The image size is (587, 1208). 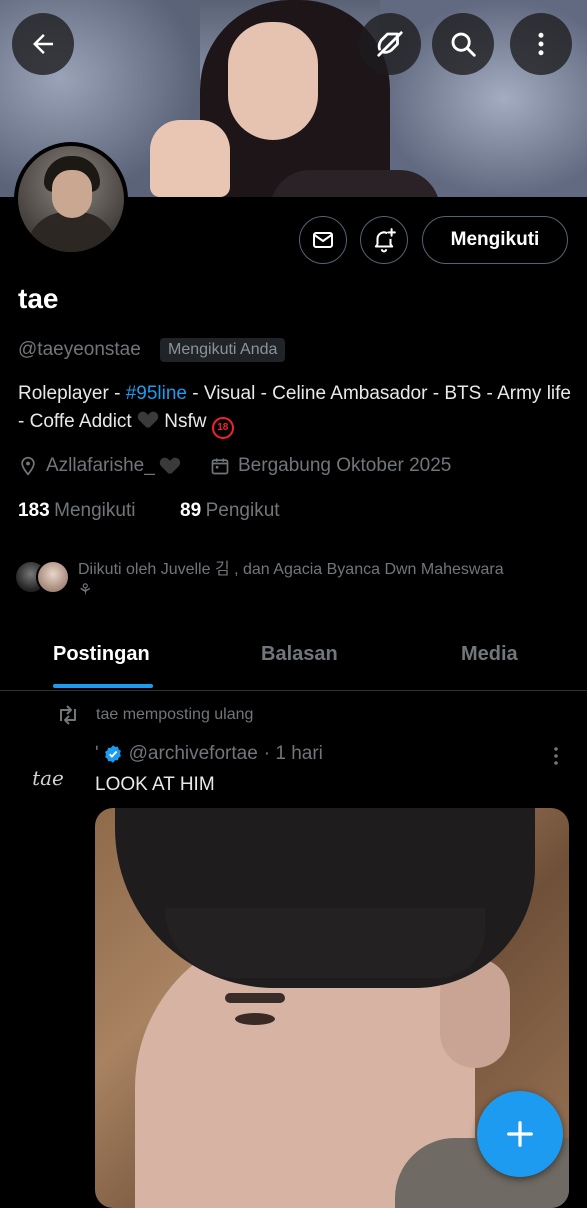 I want to click on author-prefix: ʹ, so click(x=97, y=753).